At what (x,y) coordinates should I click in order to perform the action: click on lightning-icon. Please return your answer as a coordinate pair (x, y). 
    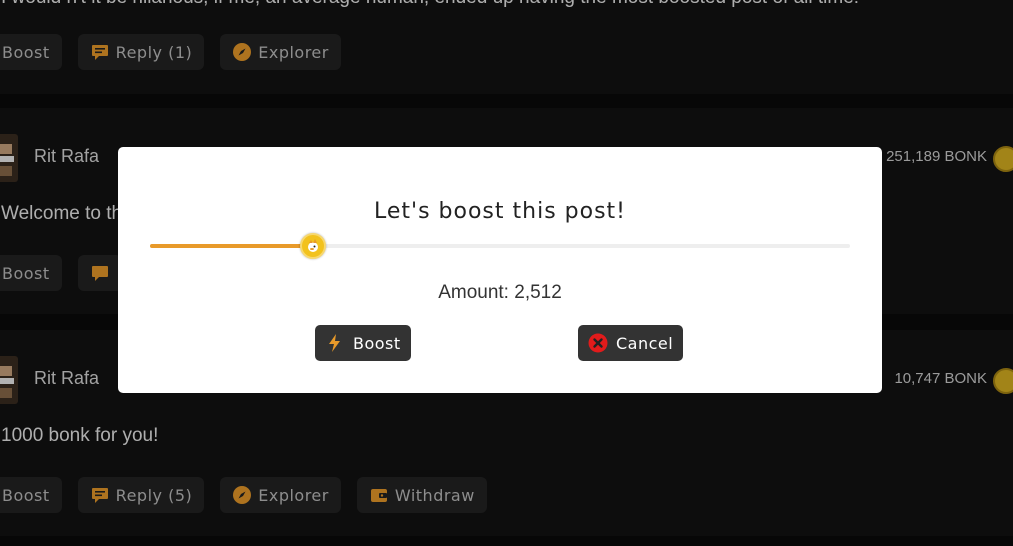
    Looking at the image, I should click on (334, 343).